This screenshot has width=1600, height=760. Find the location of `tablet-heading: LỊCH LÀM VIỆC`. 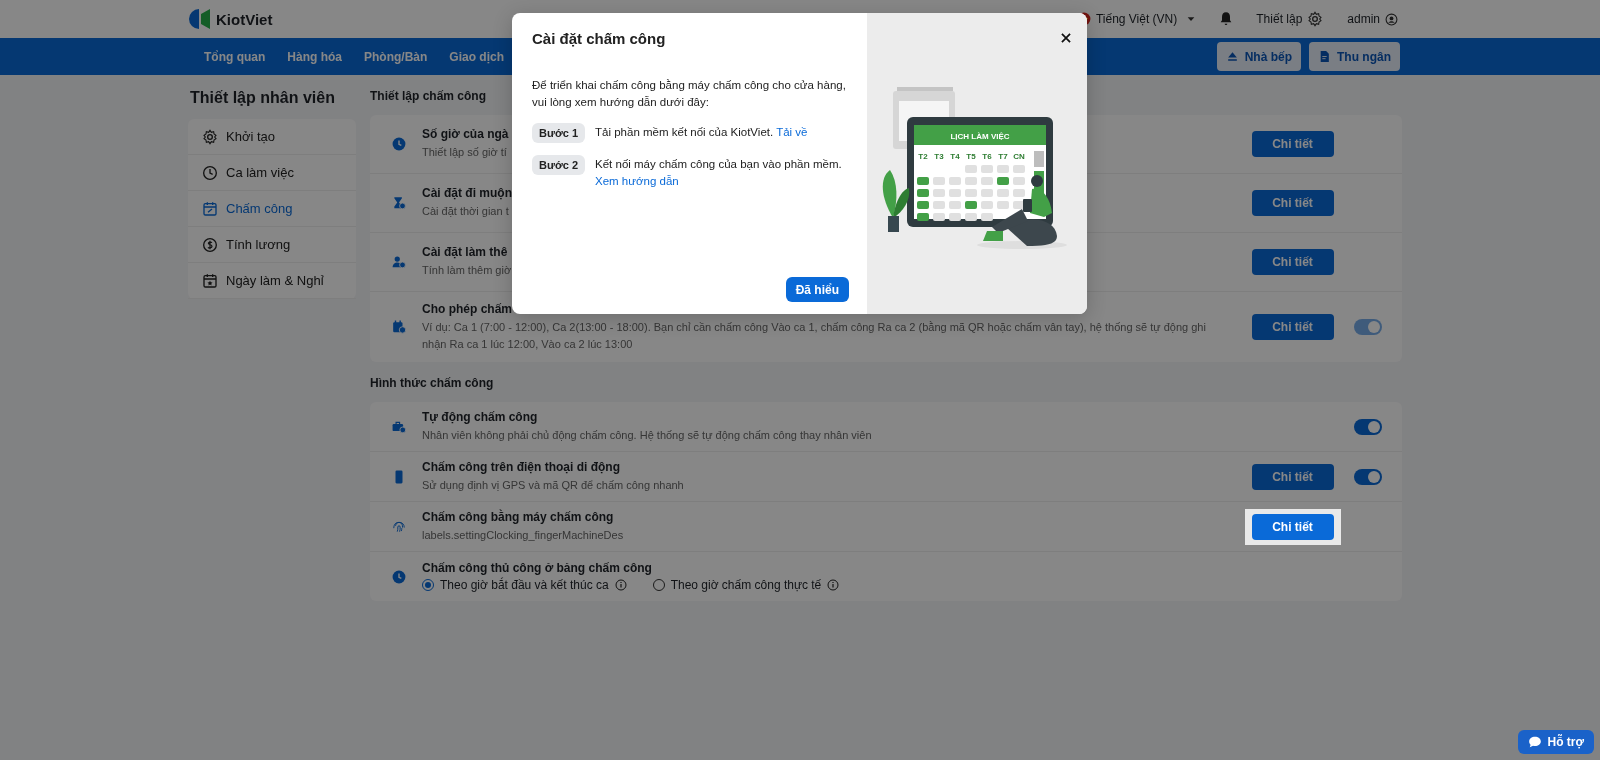

tablet-heading: LỊCH LÀM VIỆC is located at coordinates (980, 136).